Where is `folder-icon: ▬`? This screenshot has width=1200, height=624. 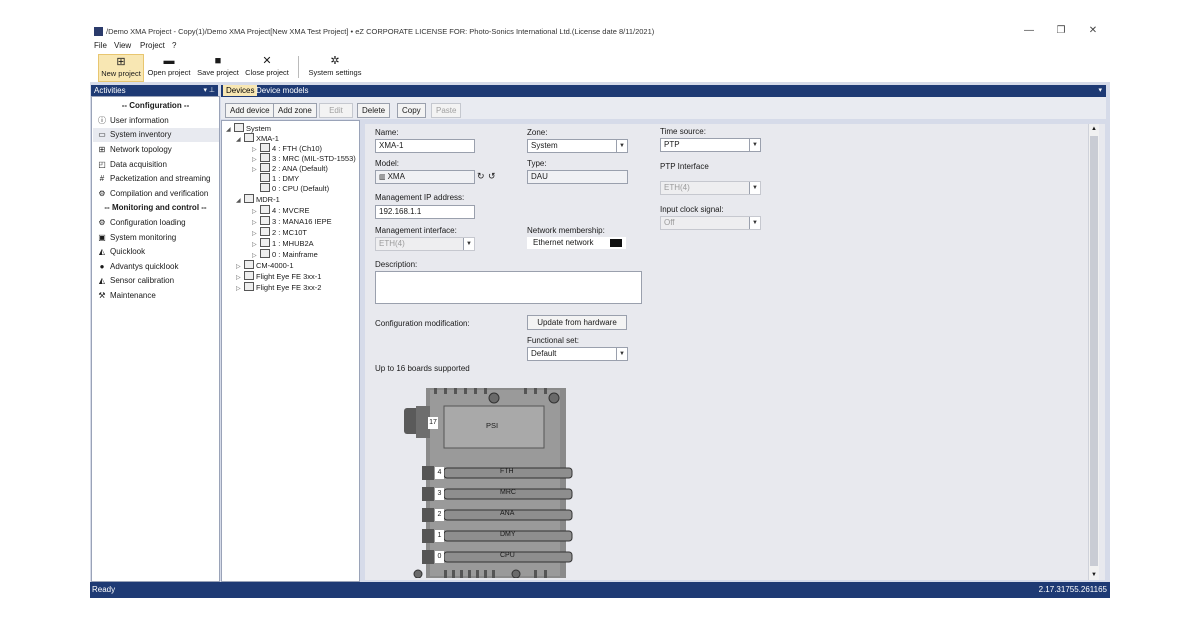 folder-icon: ▬ is located at coordinates (169, 61).